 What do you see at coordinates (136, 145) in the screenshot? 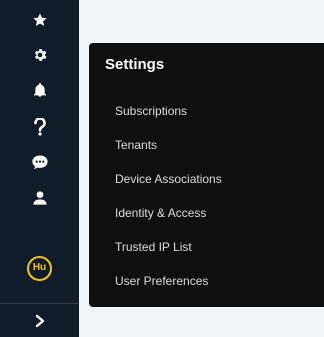
I see `settings-item-tenants: Tenants` at bounding box center [136, 145].